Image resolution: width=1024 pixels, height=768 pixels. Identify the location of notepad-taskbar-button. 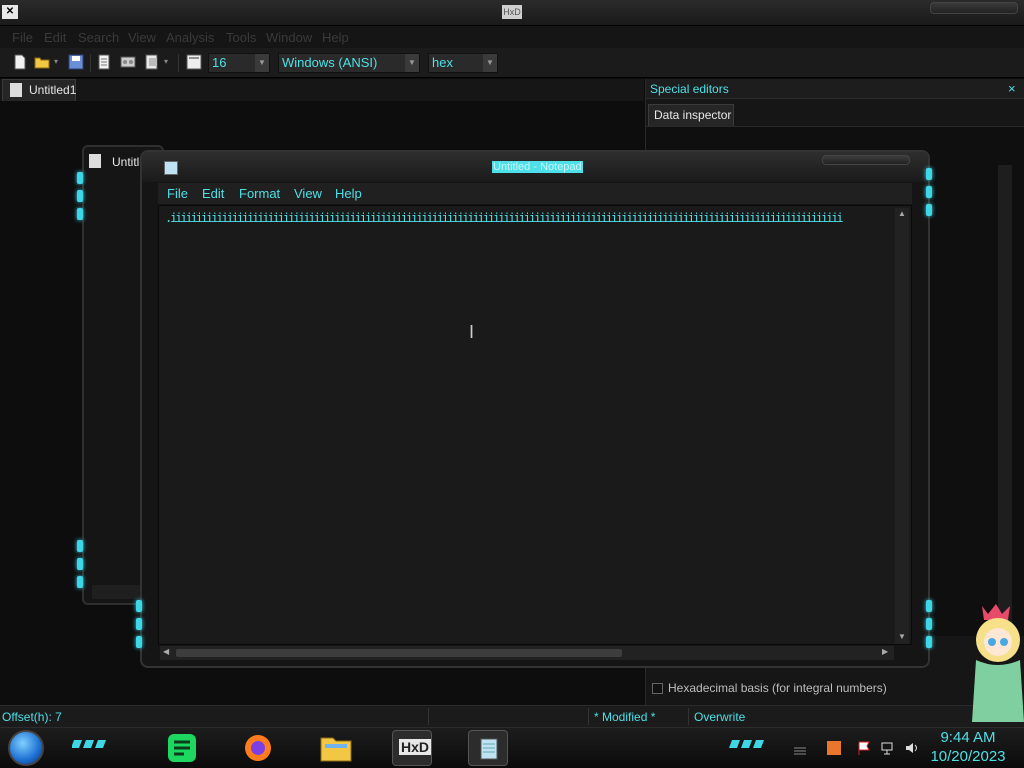
(488, 748).